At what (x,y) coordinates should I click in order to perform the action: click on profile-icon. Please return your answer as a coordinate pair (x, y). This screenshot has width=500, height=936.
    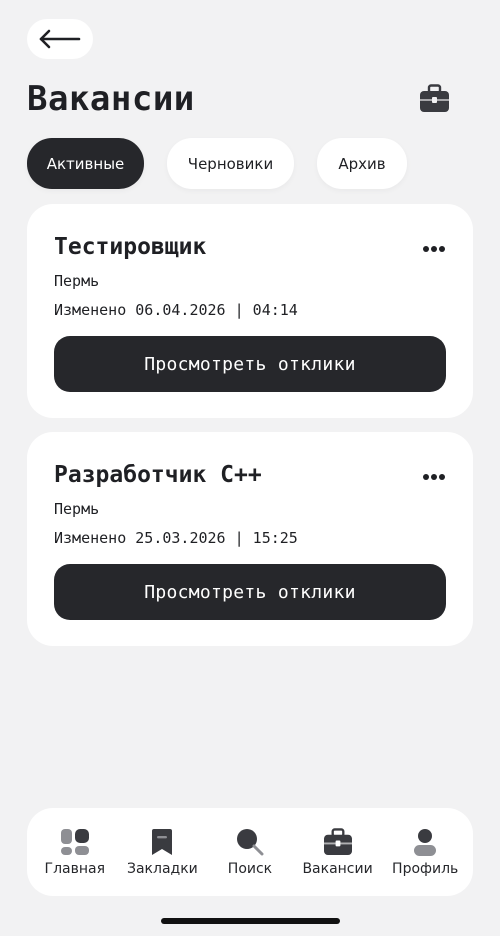
    Looking at the image, I should click on (425, 842).